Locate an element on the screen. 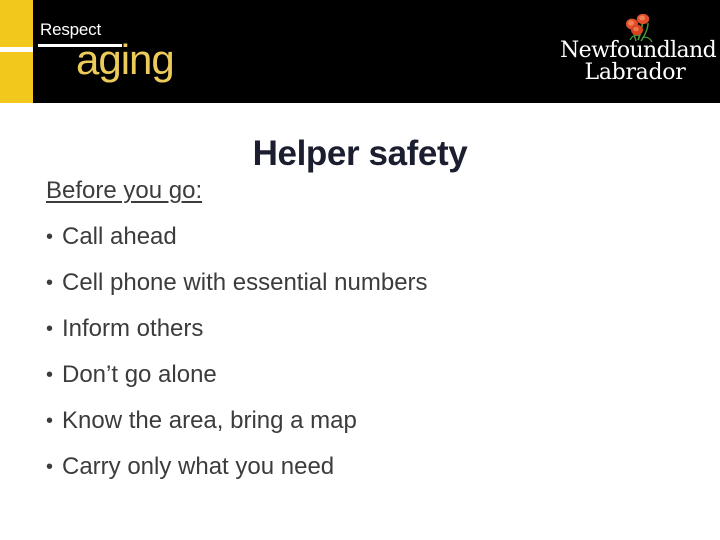 The height and width of the screenshot is (540, 720). slide-title: Helper safety is located at coordinates (360, 154).